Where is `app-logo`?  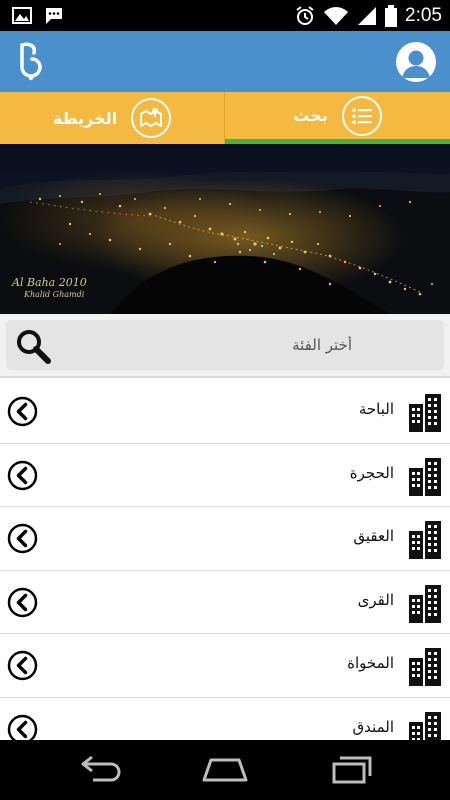 app-logo is located at coordinates (32, 61).